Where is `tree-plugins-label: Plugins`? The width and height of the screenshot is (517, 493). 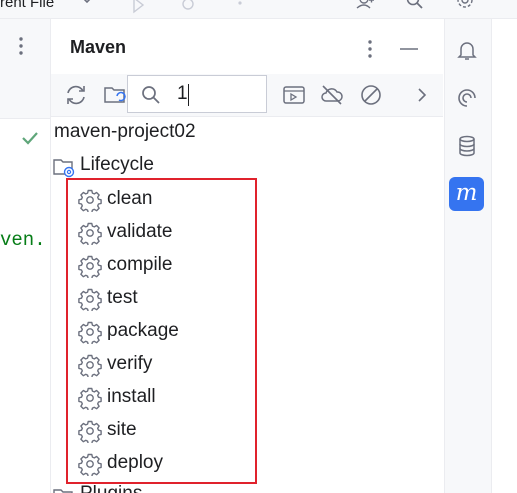
tree-plugins-label: Plugins is located at coordinates (111, 488).